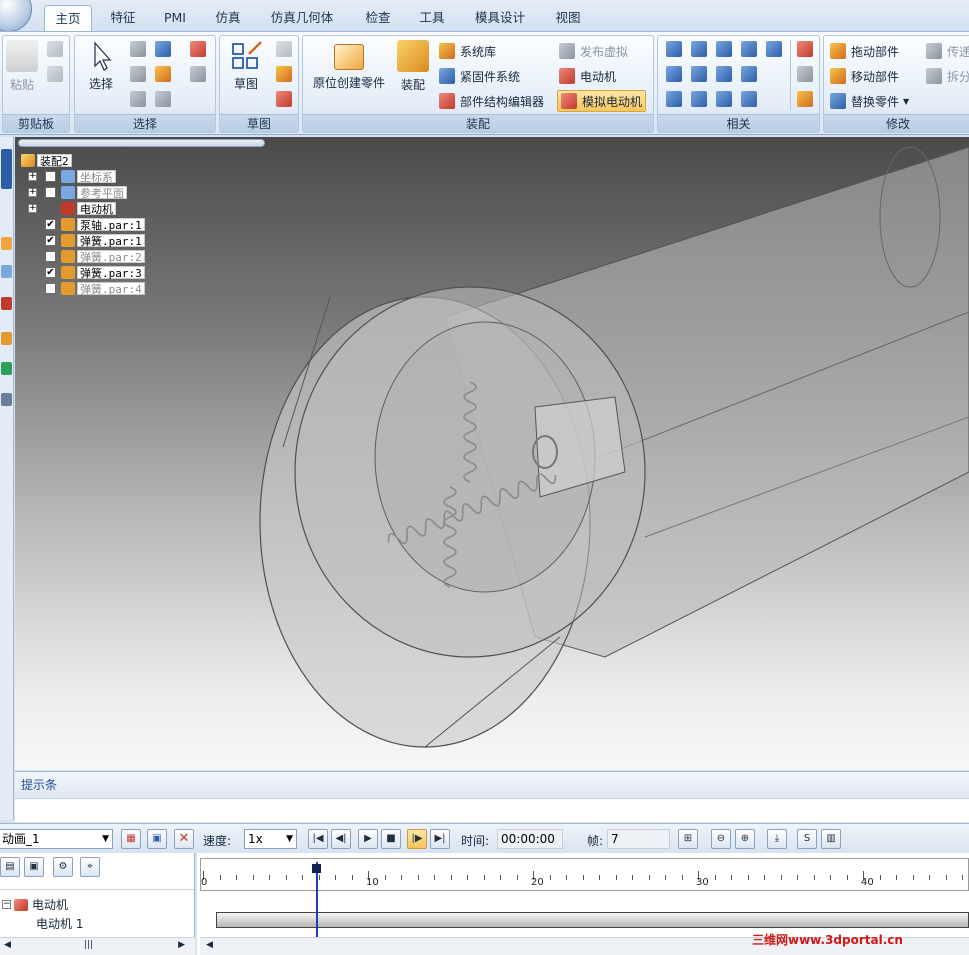 This screenshot has height=955, width=969. What do you see at coordinates (378, 18) in the screenshot?
I see `tab-inspect: 检查` at bounding box center [378, 18].